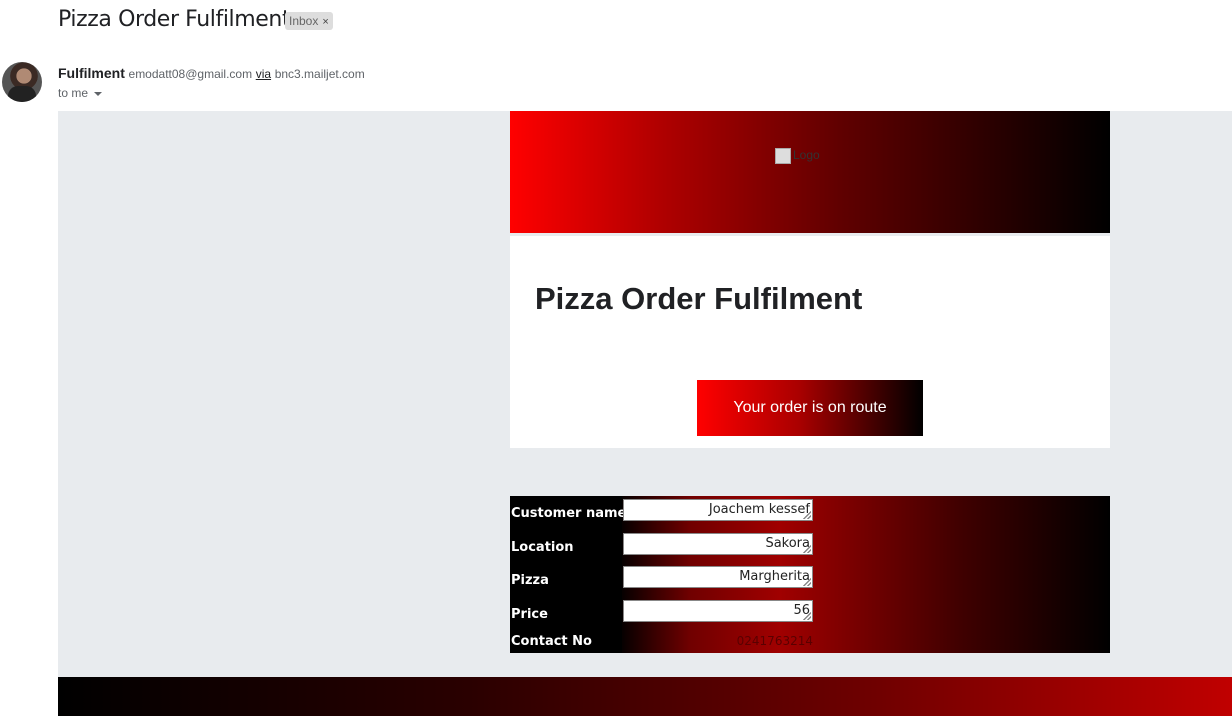  Describe the element at coordinates (22, 82) in the screenshot. I see `sender-avatar` at that location.